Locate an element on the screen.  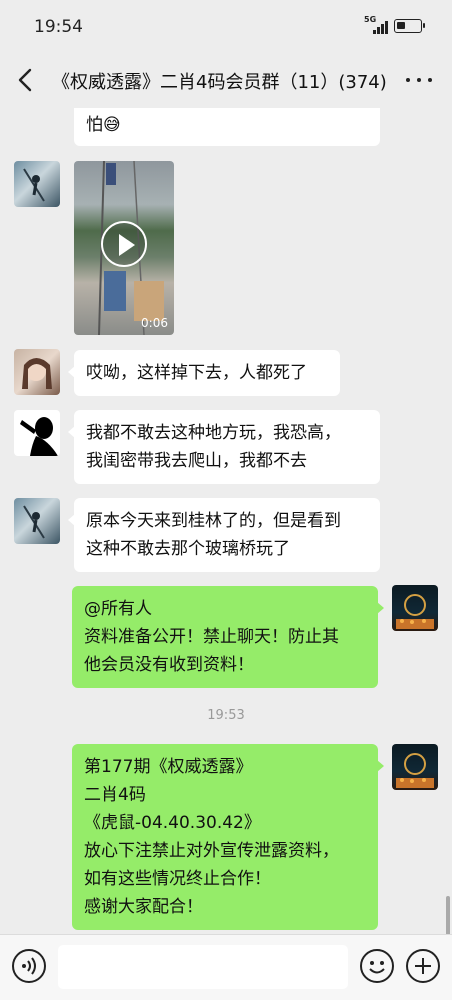
chevron-left-icon is located at coordinates (26, 80).